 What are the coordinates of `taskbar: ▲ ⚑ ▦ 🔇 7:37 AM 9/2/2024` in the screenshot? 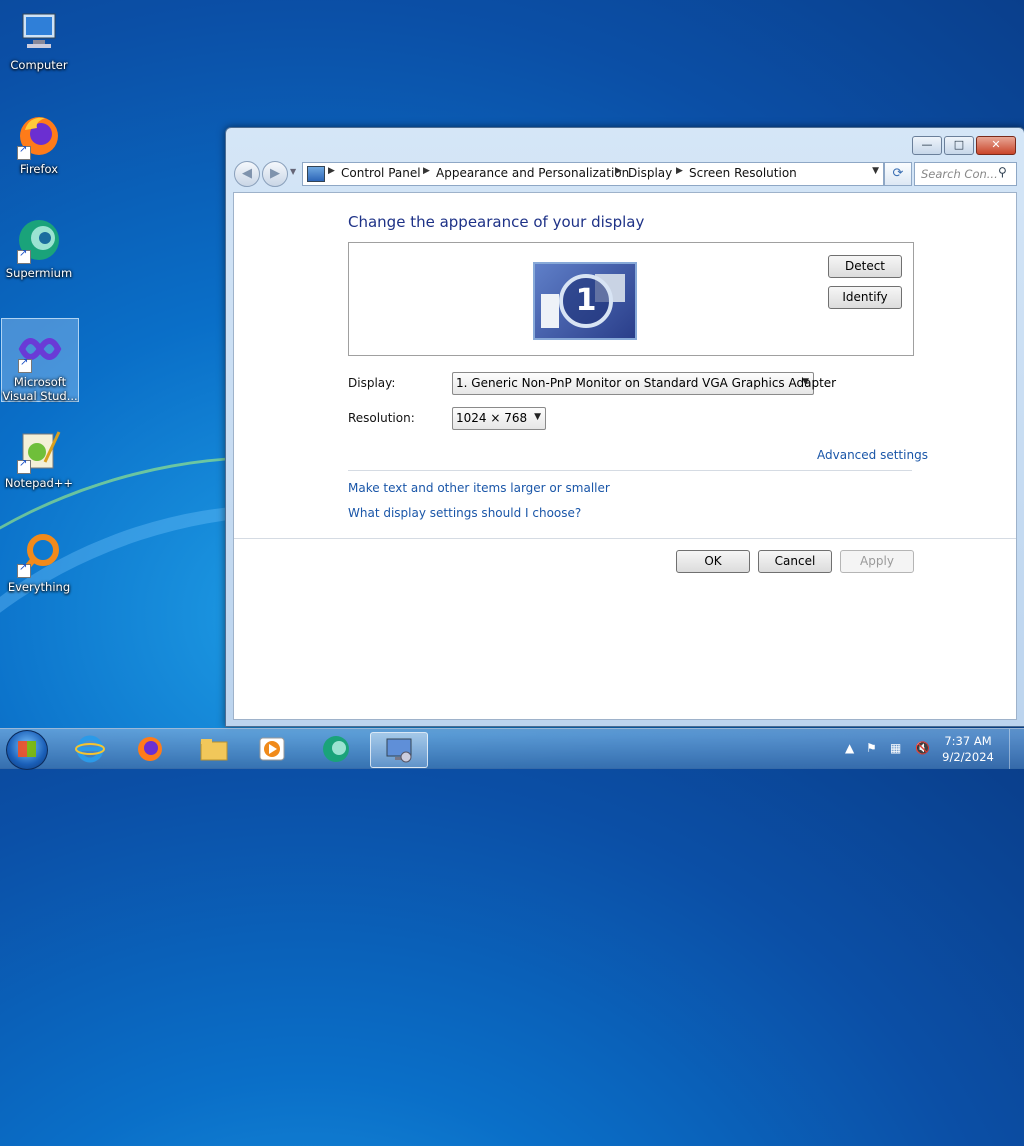 It's located at (512, 749).